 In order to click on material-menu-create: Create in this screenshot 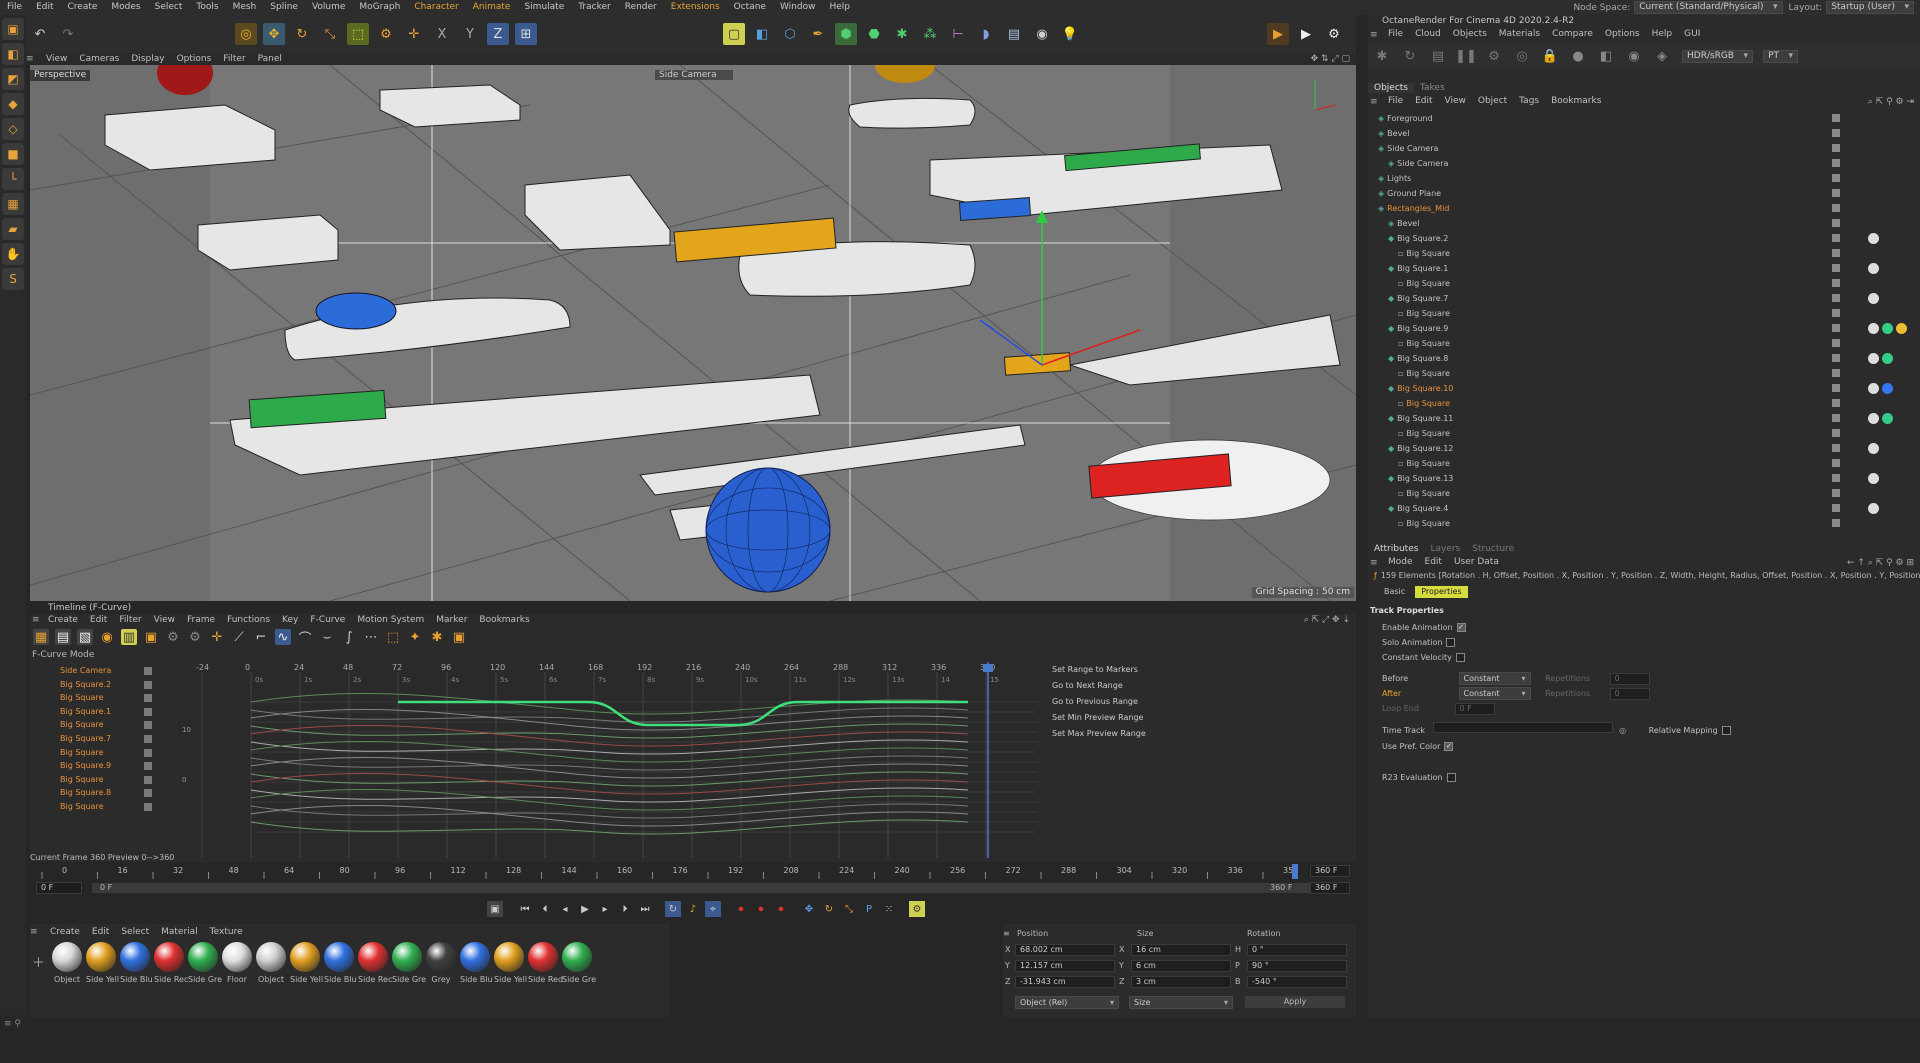, I will do `click(65, 932)`.